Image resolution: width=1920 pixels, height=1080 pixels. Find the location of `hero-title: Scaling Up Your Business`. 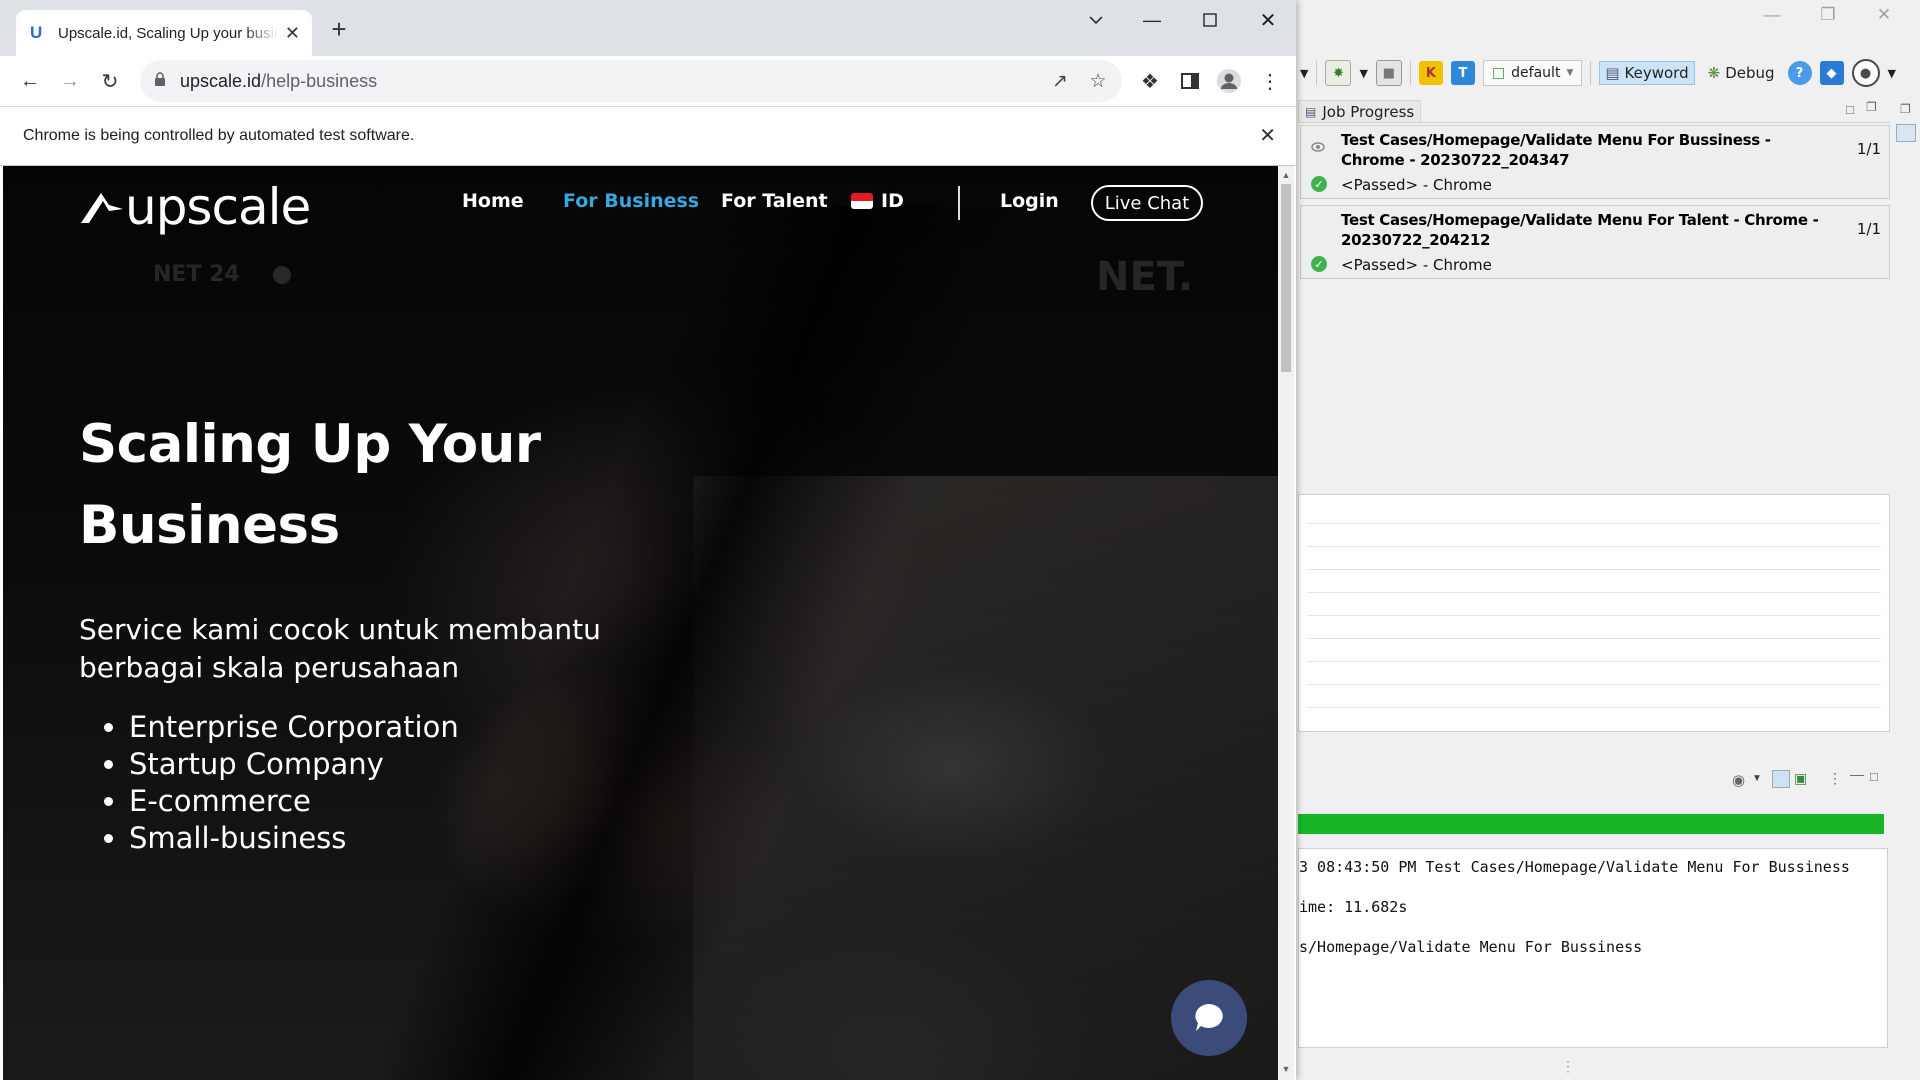

hero-title: Scaling Up Your Business is located at coordinates (310, 485).